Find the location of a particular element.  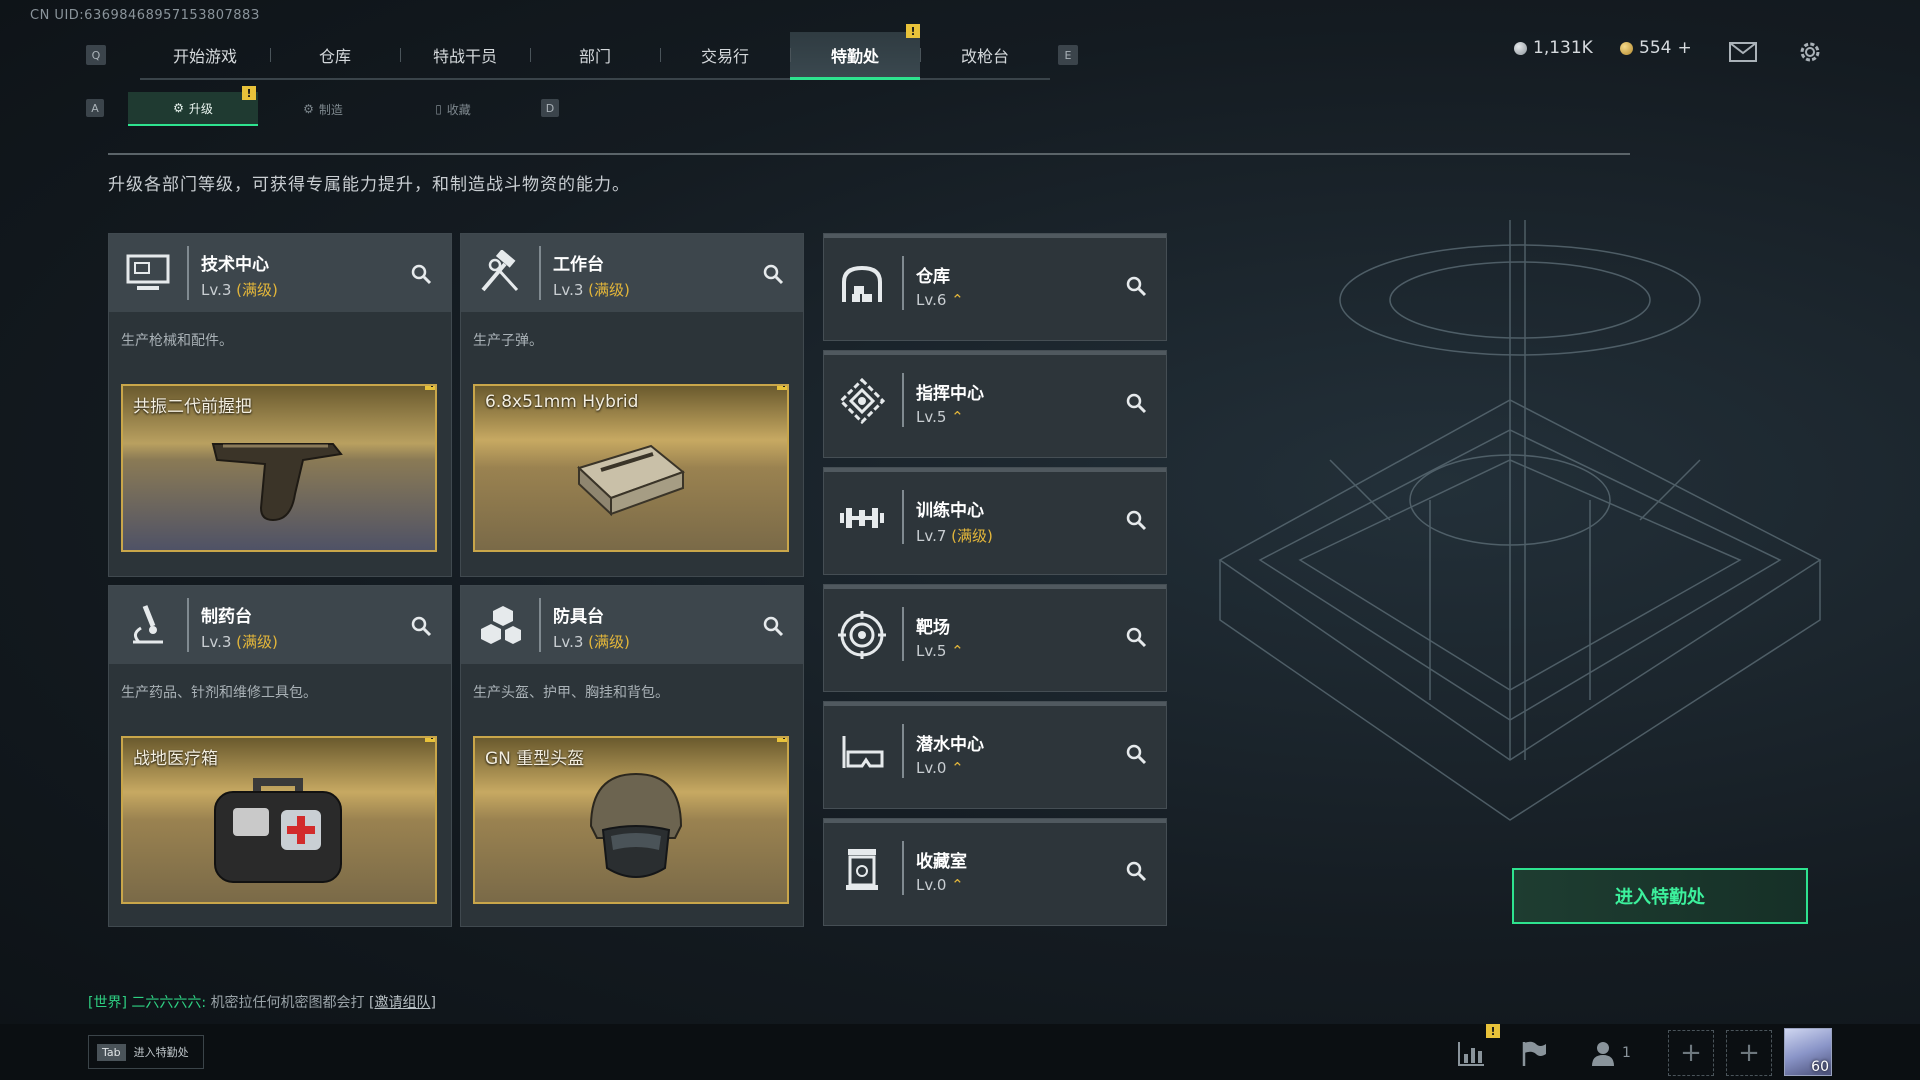

card-title: 制药台 is located at coordinates (226, 617).